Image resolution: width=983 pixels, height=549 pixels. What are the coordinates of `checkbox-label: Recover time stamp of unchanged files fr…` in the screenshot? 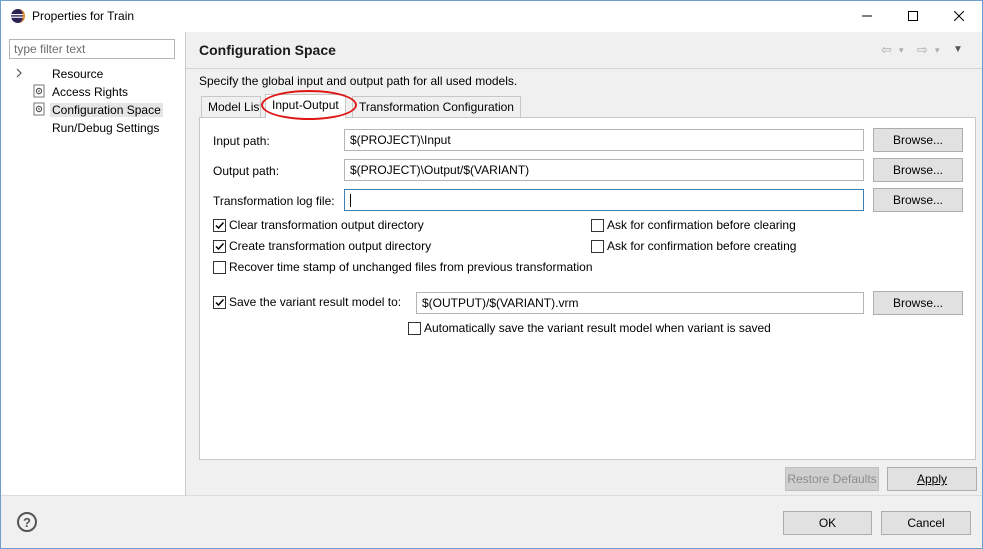 It's located at (411, 267).